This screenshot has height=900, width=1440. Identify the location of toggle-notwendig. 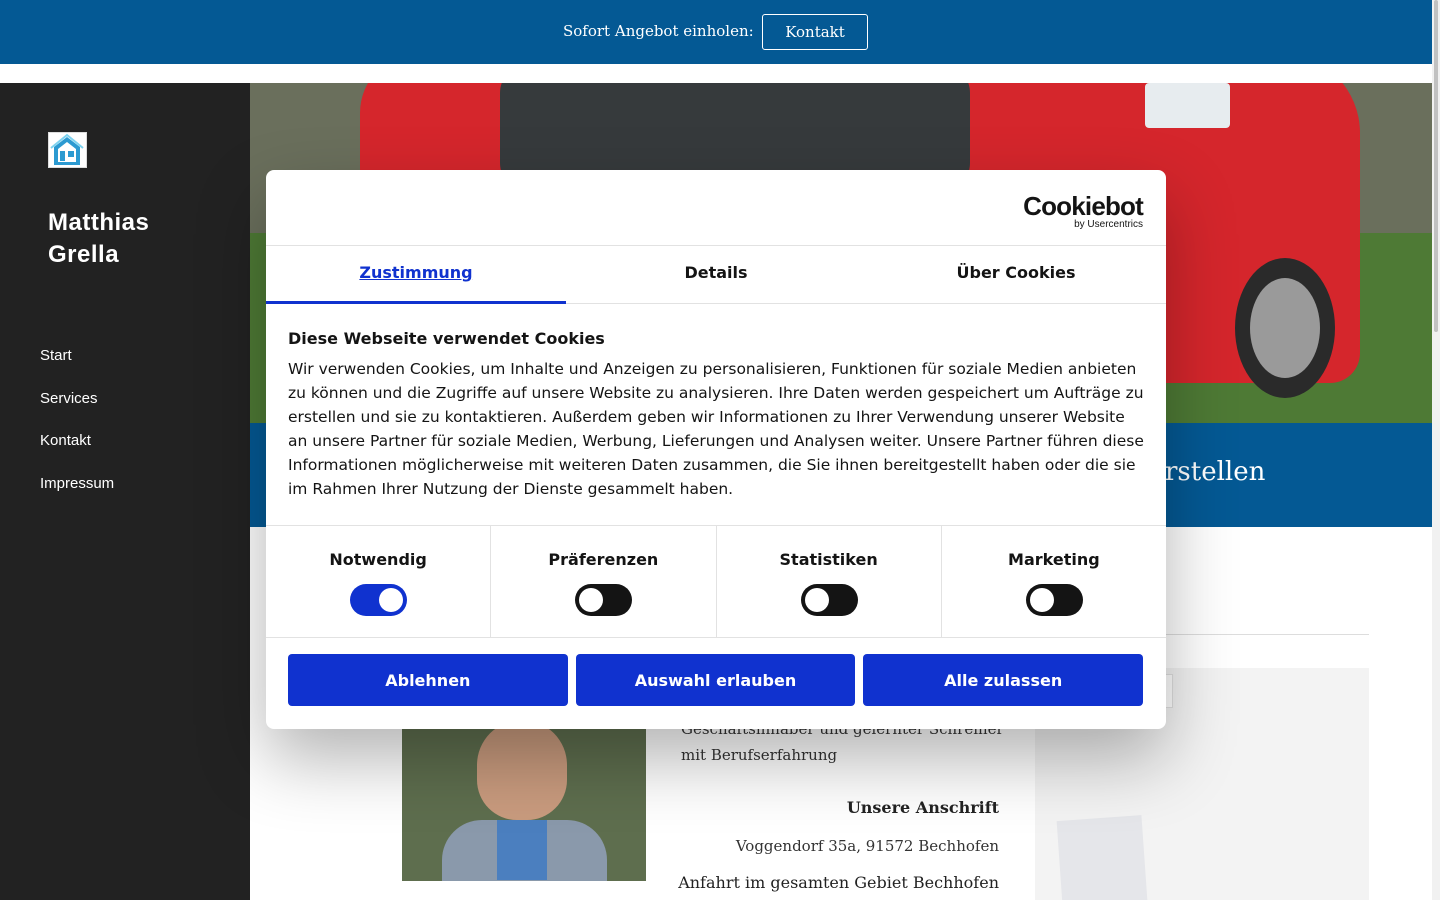
(379, 600).